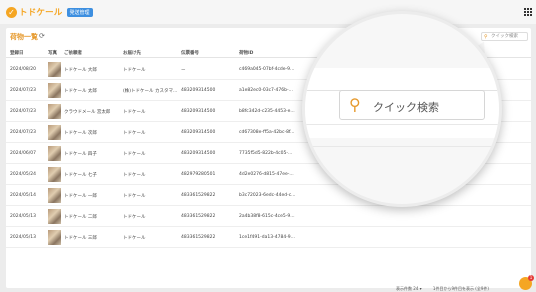 Image resolution: width=536 pixels, height=292 pixels. I want to click on per-page-select: 表示件数 24 ▾, so click(409, 288).